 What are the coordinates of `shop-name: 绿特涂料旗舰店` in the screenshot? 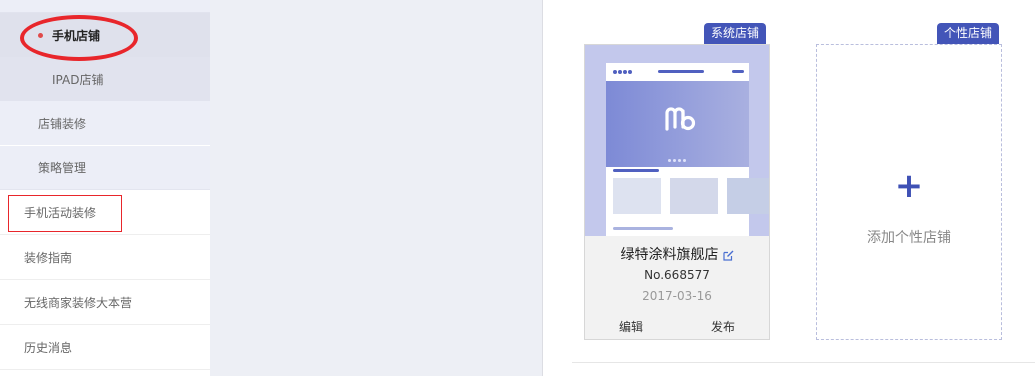 It's located at (669, 255).